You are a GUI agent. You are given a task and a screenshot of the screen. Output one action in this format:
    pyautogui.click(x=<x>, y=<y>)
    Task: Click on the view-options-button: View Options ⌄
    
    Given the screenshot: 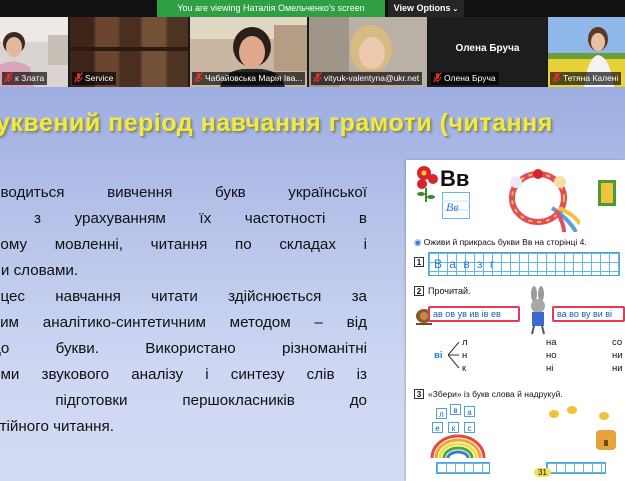 What is the action you would take?
    pyautogui.click(x=426, y=8)
    